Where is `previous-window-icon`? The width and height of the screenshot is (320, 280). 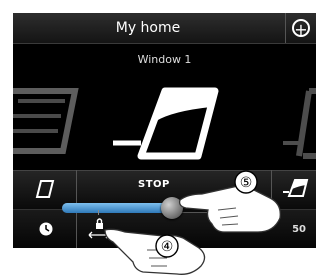 previous-window-icon is located at coordinates (46, 121).